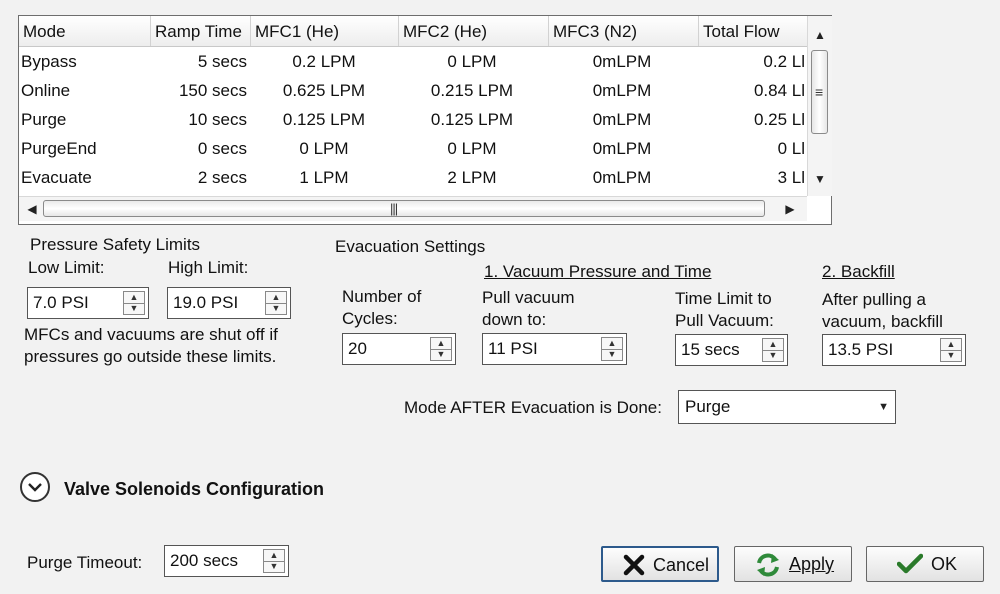 The image size is (1000, 594). I want to click on chevron-down-icon, so click(35, 487).